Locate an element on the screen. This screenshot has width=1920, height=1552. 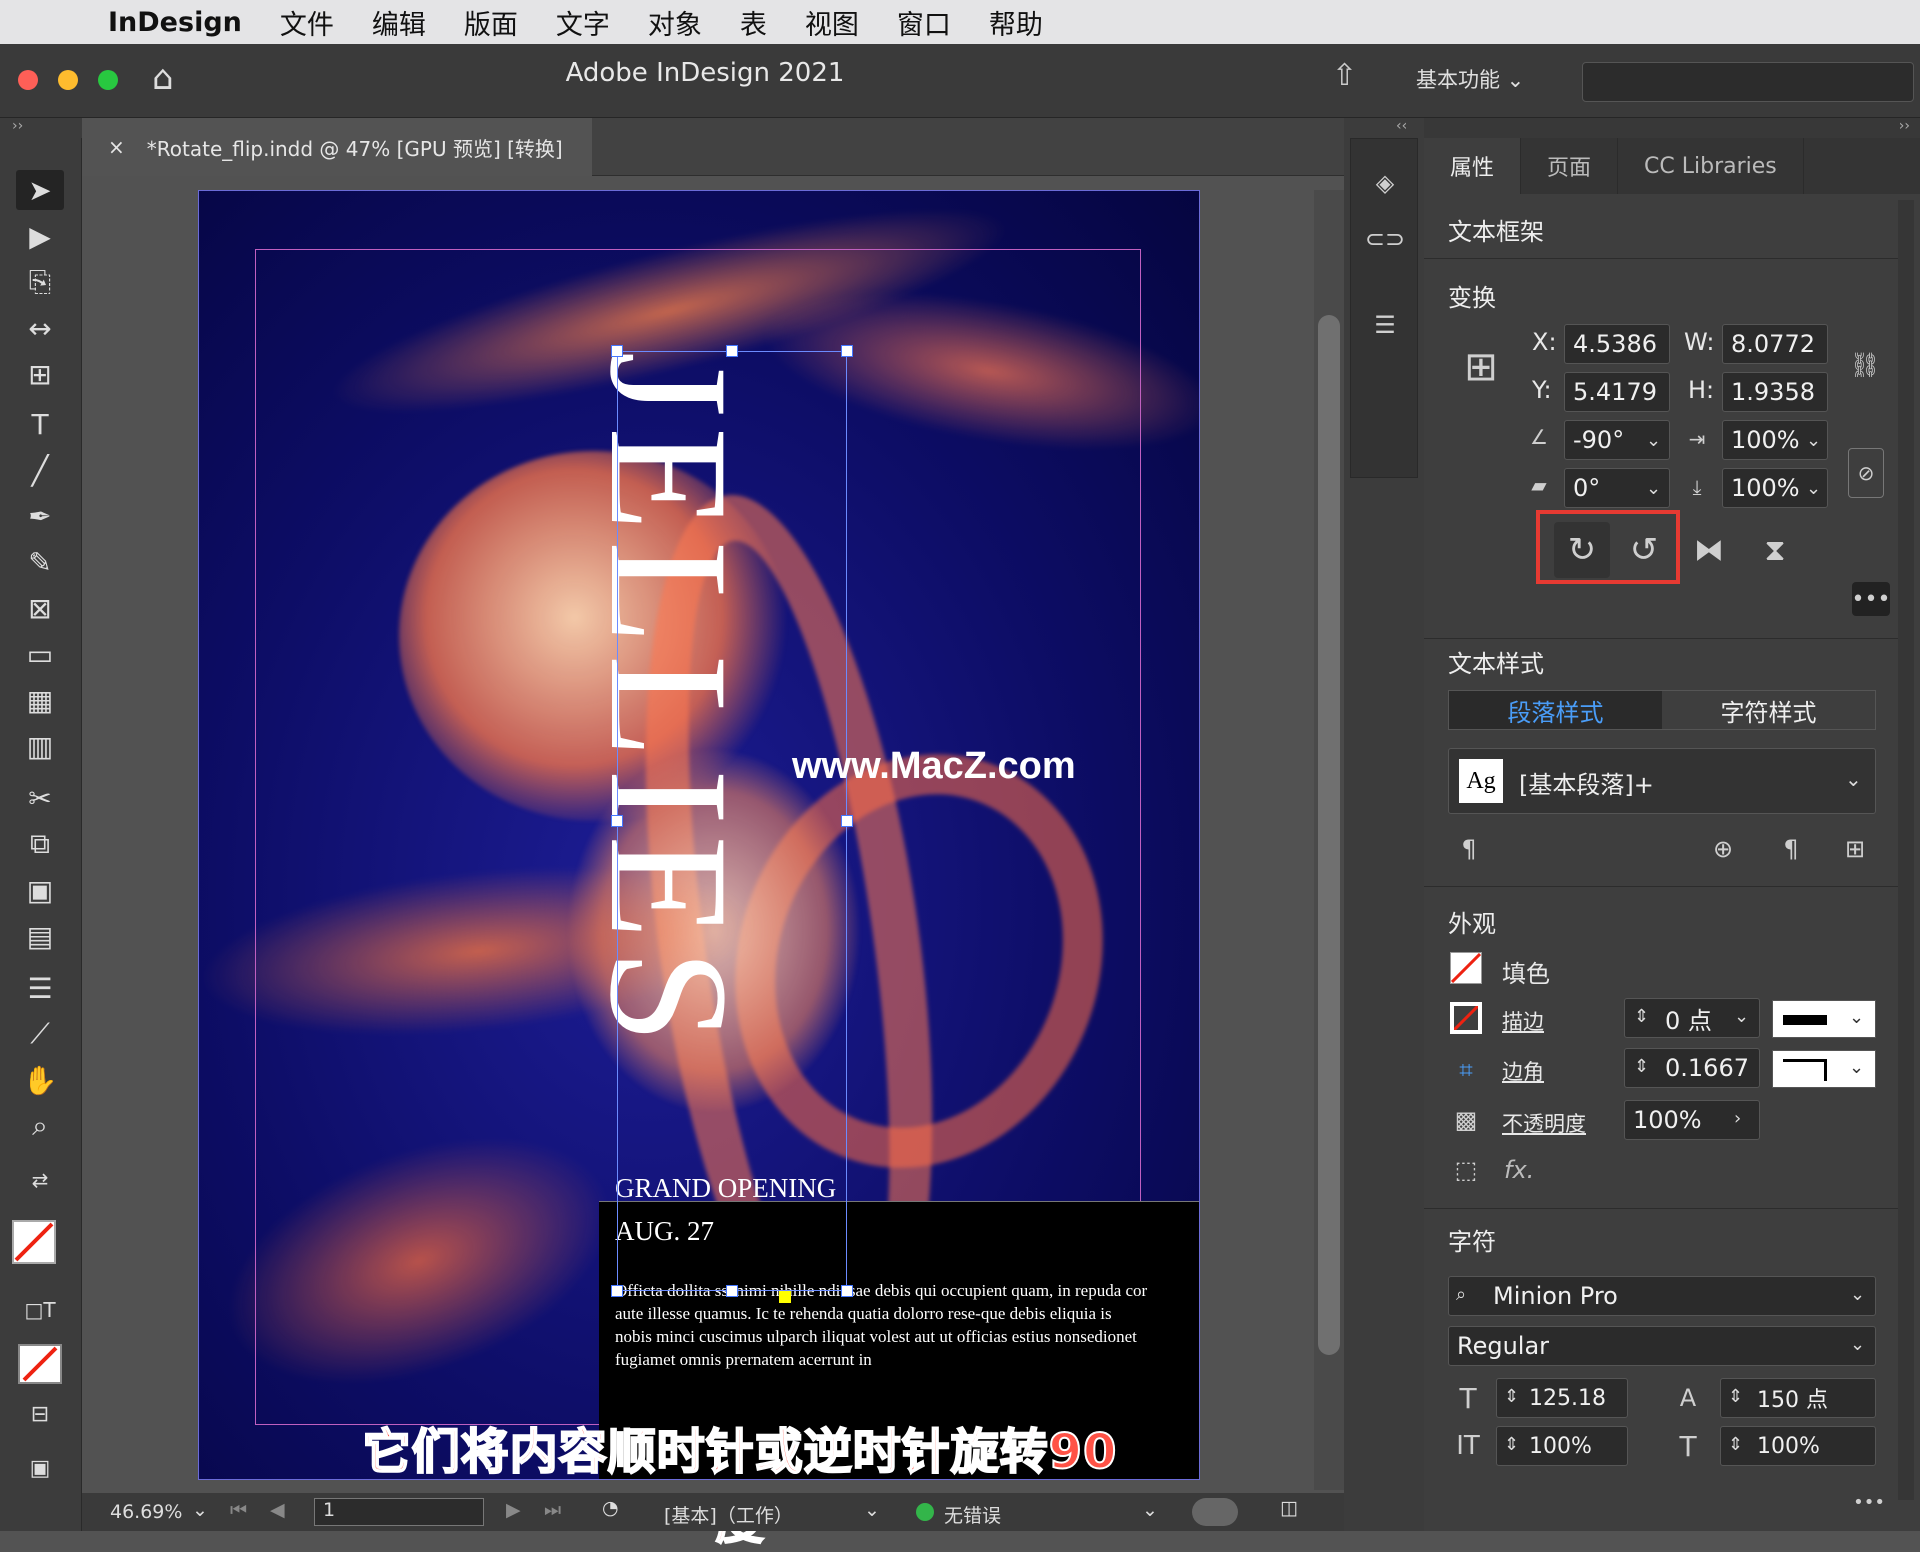
menu-layout: 版面 is located at coordinates (491, 22).